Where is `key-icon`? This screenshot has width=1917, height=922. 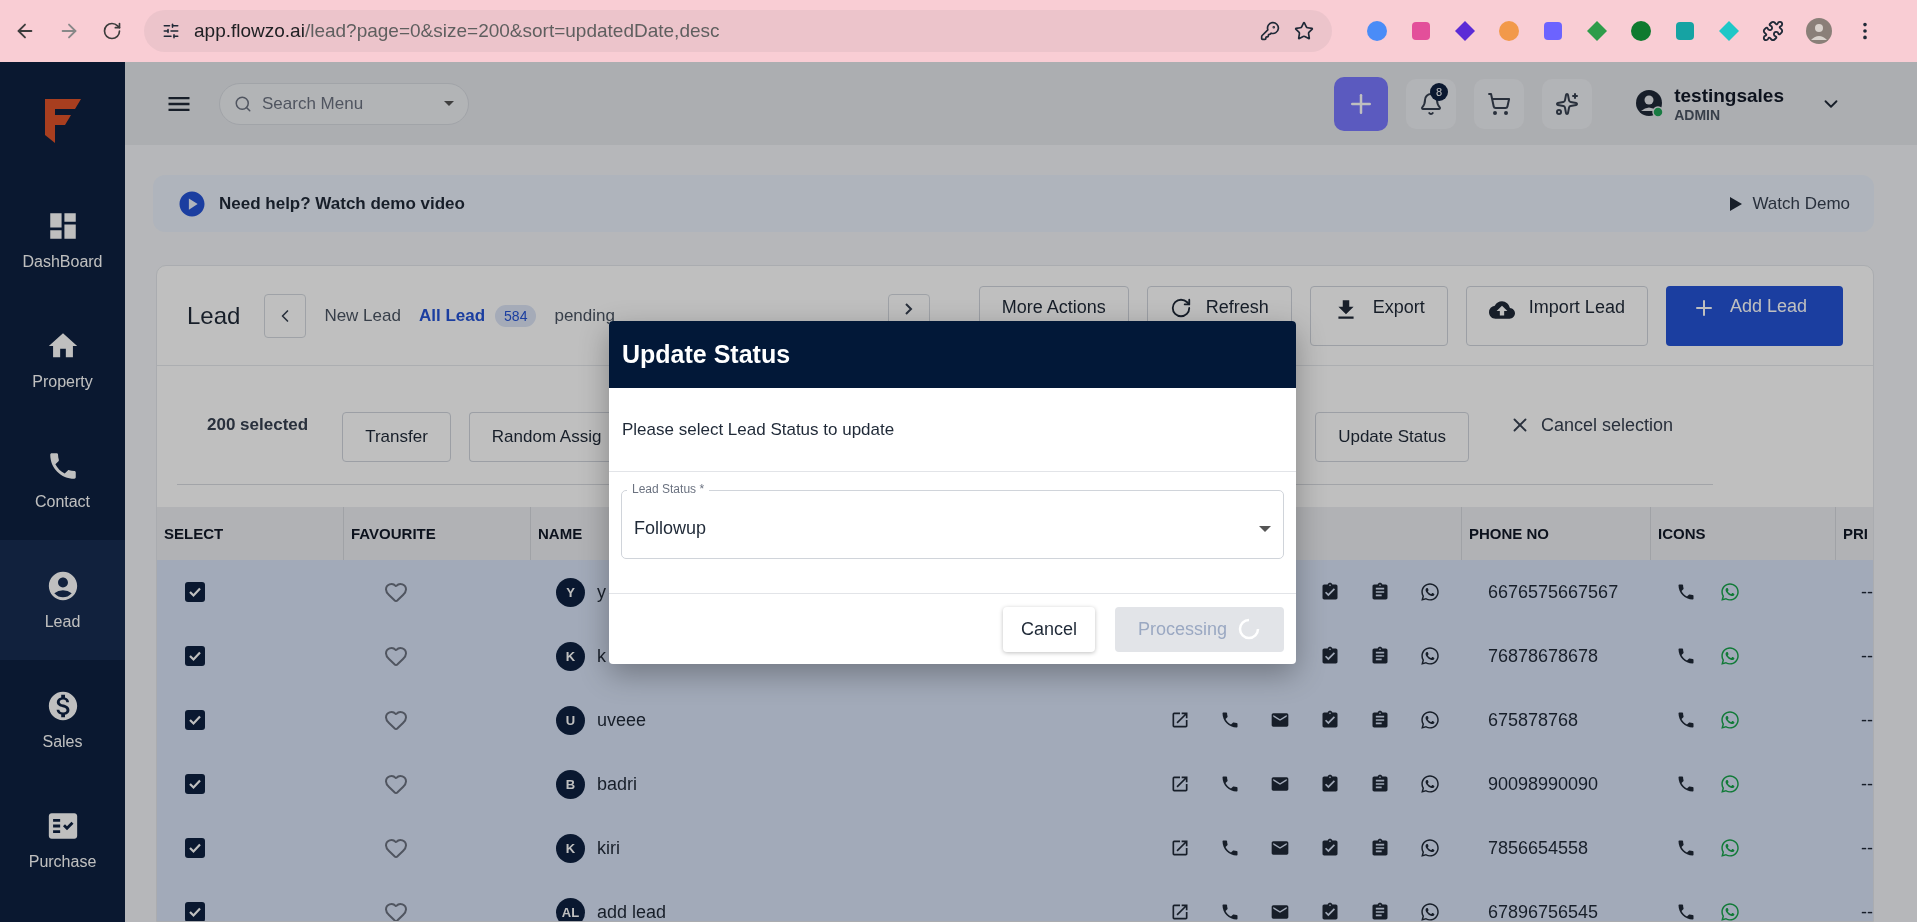
key-icon is located at coordinates (1270, 31).